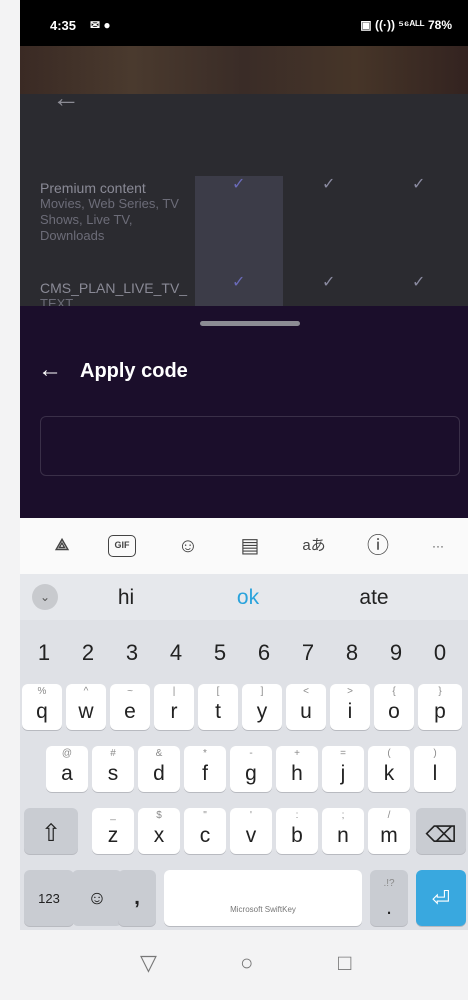  I want to click on suggestion-center: ok, so click(248, 598).